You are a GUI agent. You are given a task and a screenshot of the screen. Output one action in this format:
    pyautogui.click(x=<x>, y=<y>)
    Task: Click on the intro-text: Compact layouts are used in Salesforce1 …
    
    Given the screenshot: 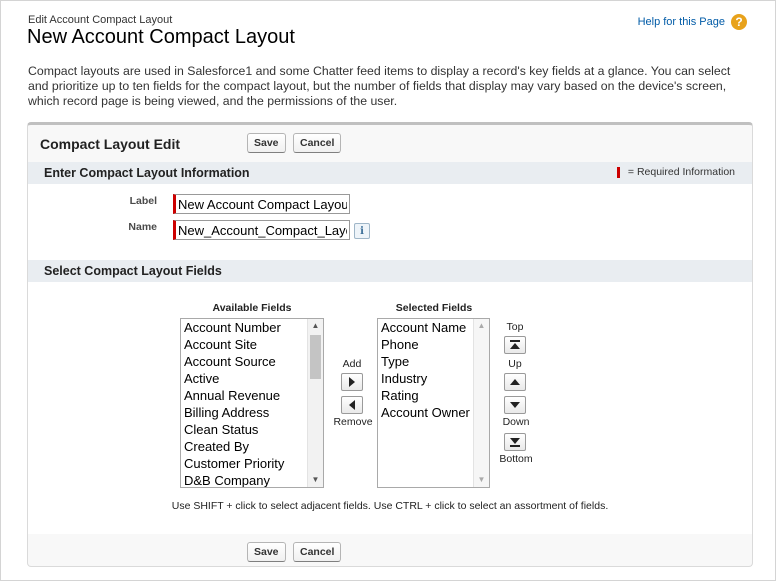 What is the action you would take?
    pyautogui.click(x=379, y=86)
    